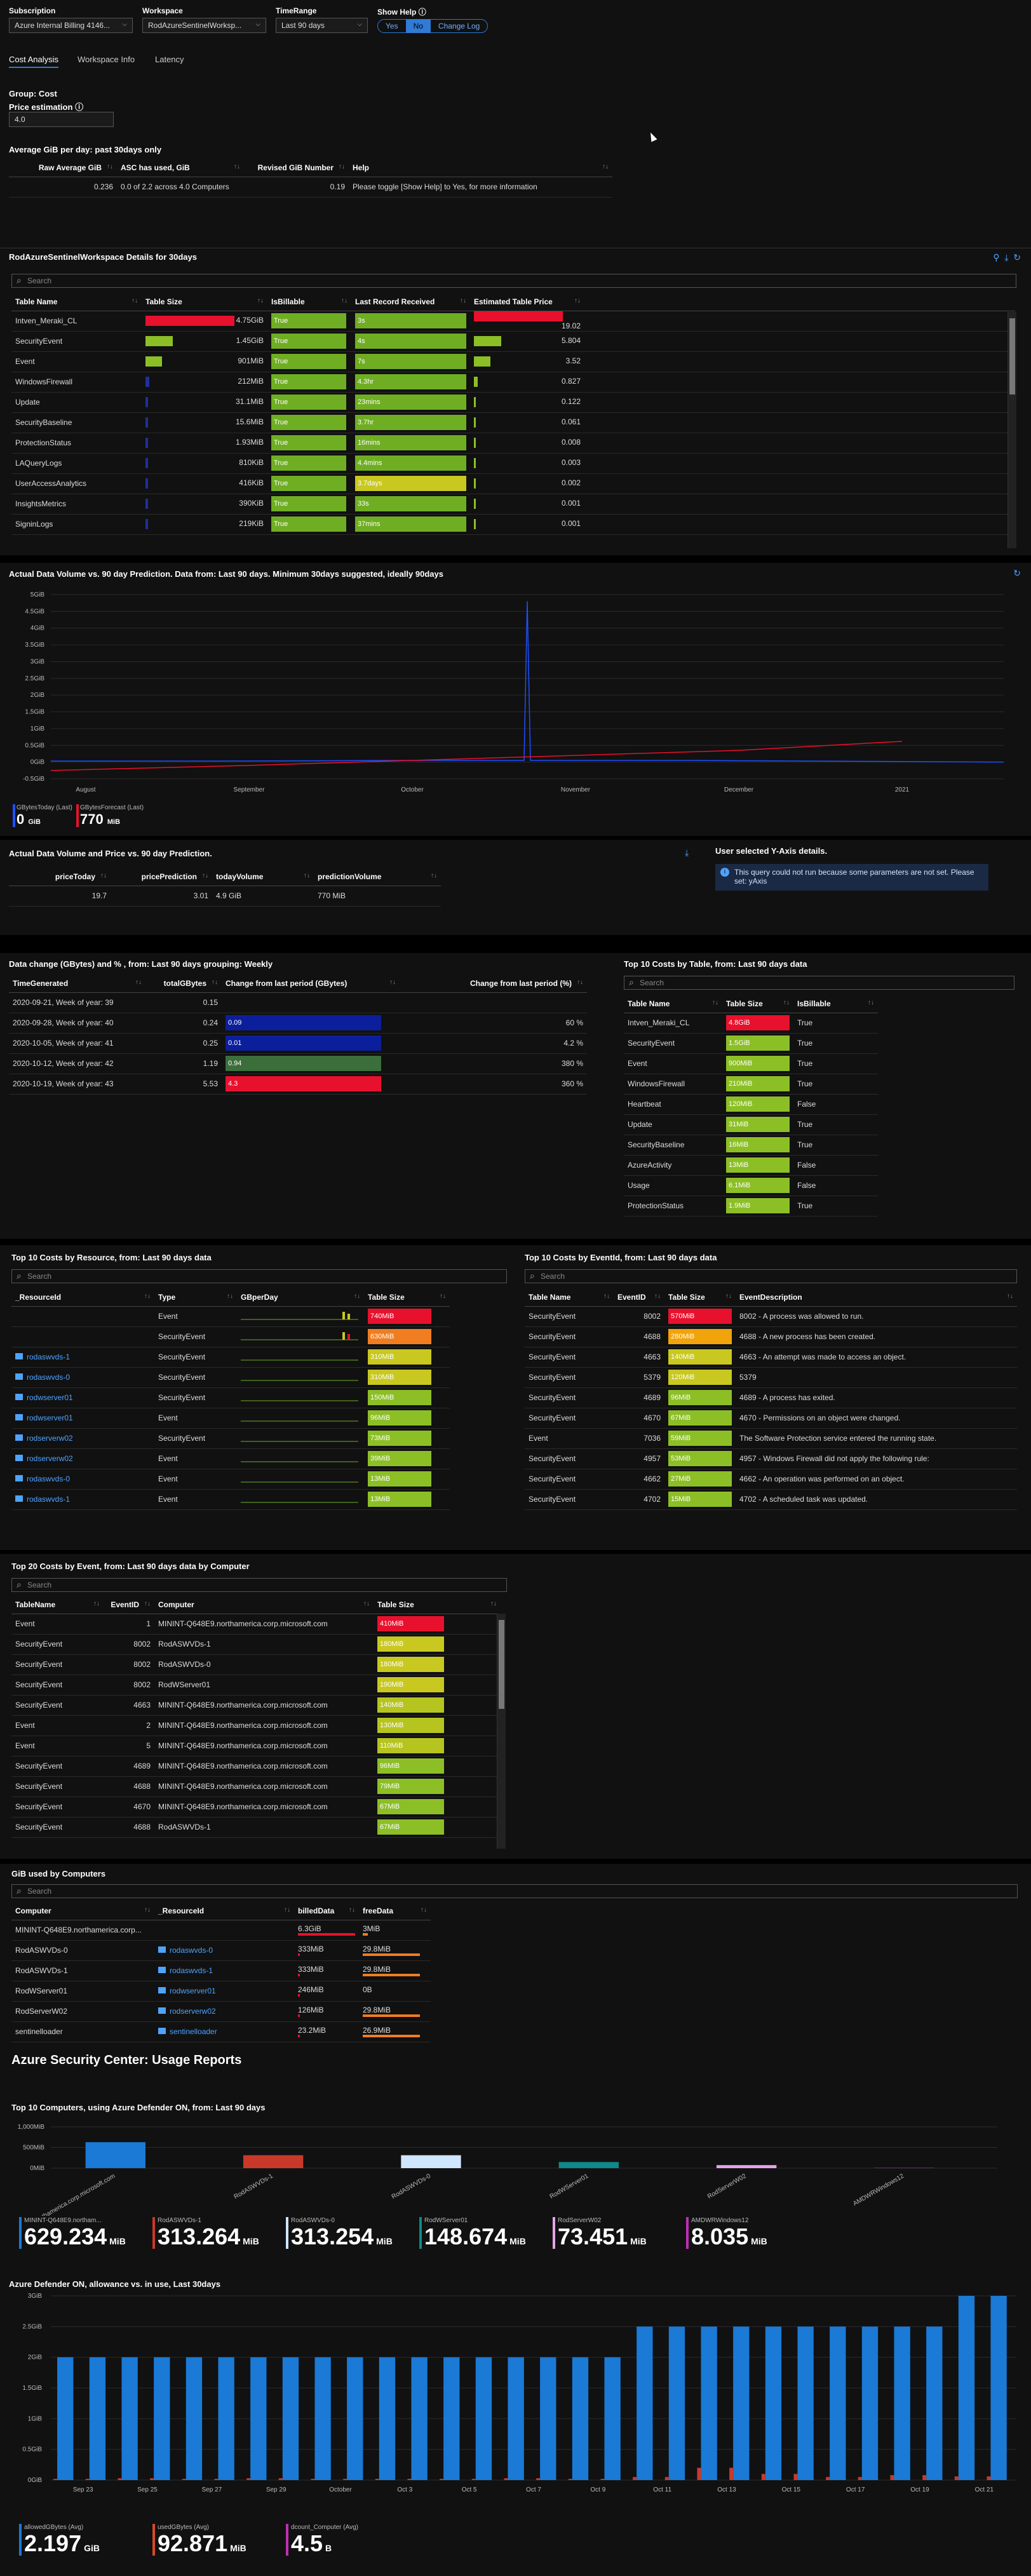  What do you see at coordinates (298, 1023) in the screenshot?
I see `table-row: 2020-09-28, Week of year: 40 0.24 0.09 60 %` at bounding box center [298, 1023].